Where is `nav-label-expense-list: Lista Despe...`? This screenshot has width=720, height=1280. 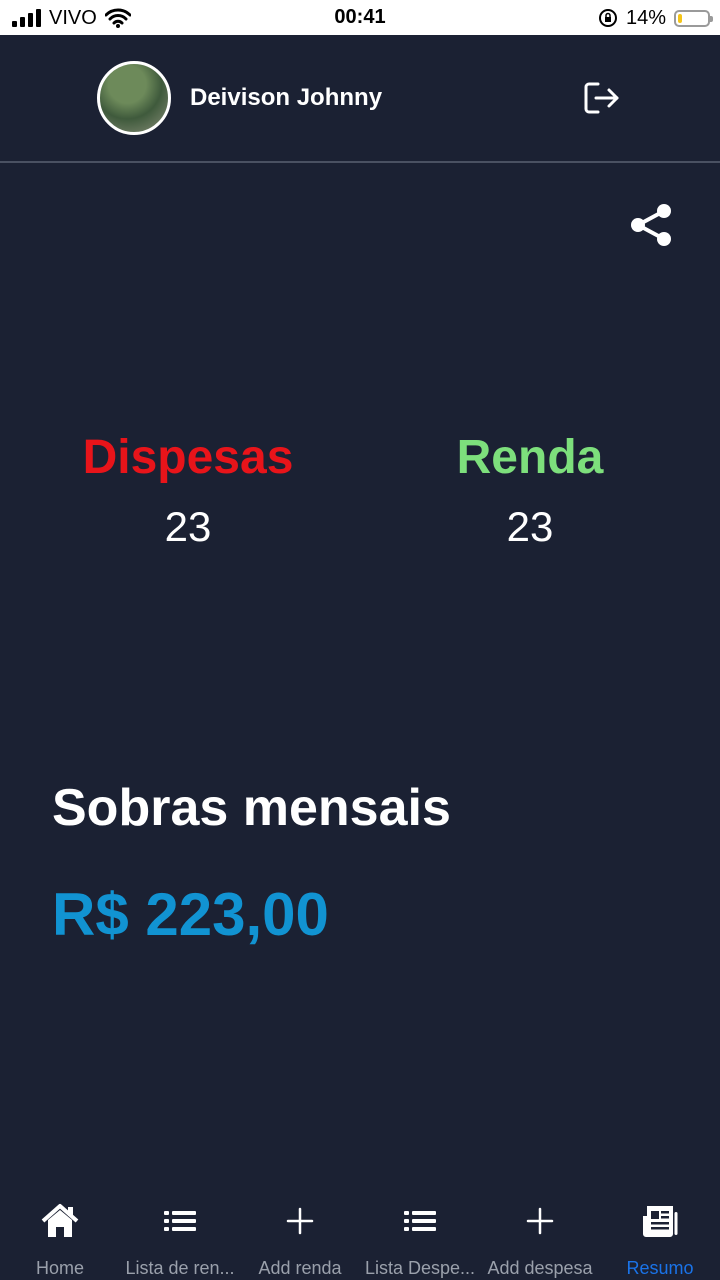 nav-label-expense-list: Lista Despe... is located at coordinates (420, 1268).